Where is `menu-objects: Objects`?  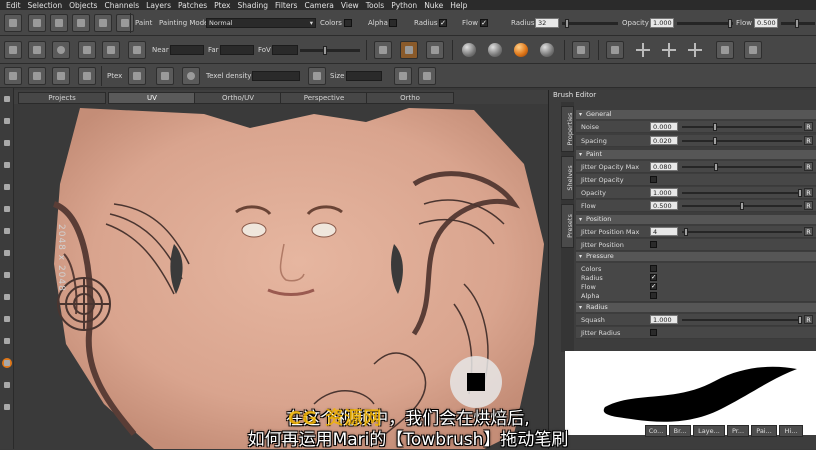
menu-objects: Objects is located at coordinates (83, 5).